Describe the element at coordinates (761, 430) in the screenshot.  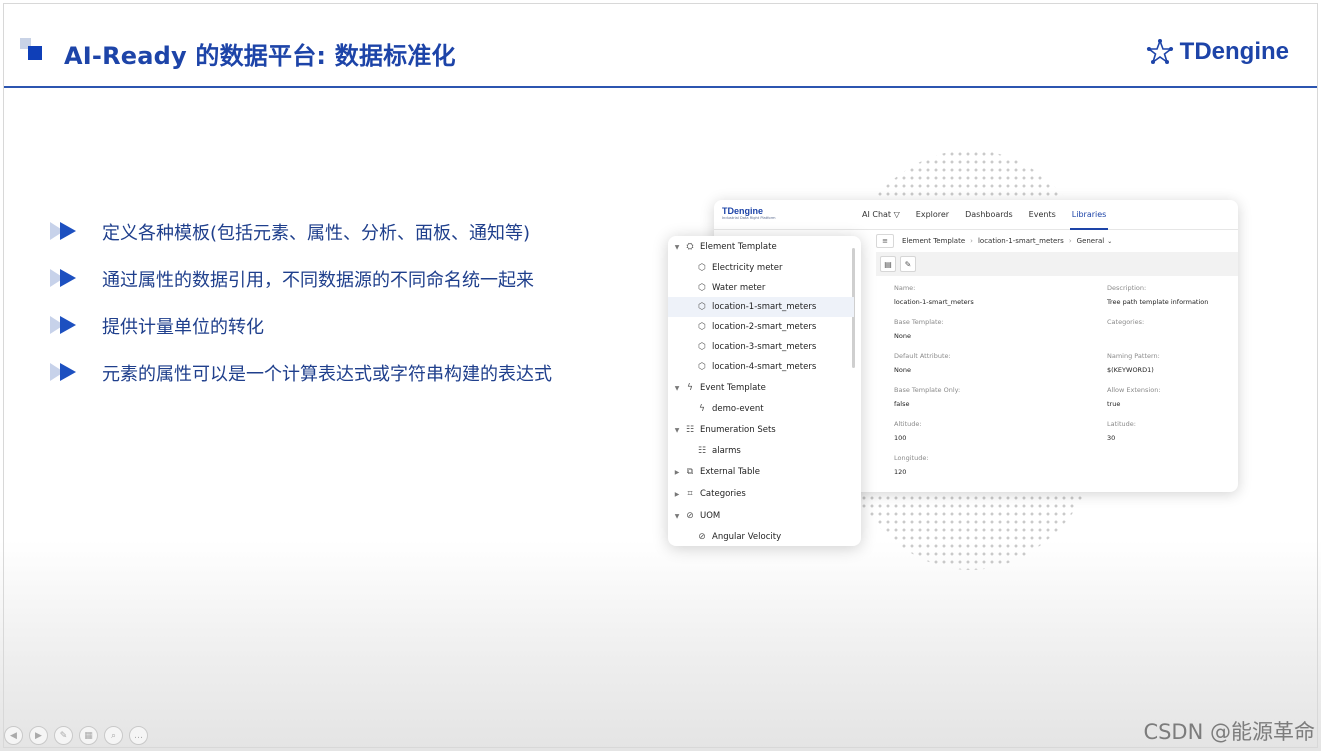
I see `tree-node-enumeration-sets: ▼ ☷ Enumeration Sets` at that location.